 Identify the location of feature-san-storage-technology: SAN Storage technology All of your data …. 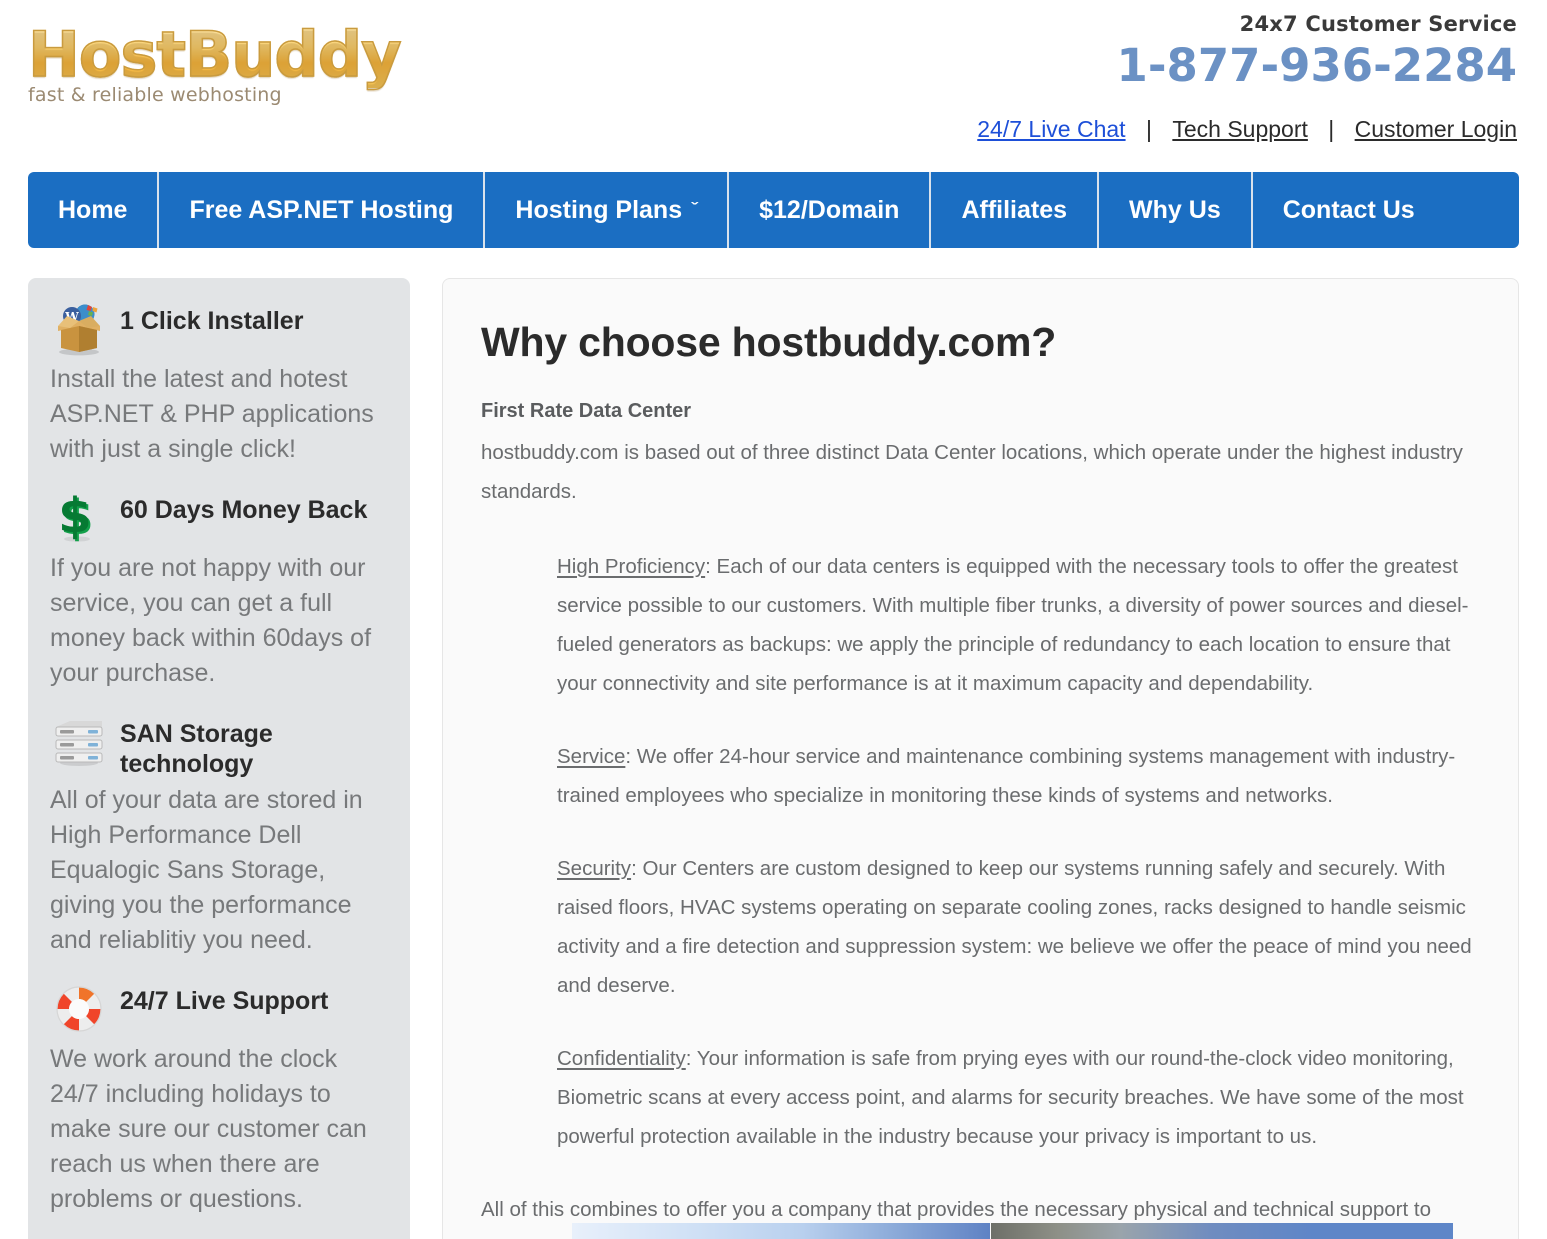
(220, 835).